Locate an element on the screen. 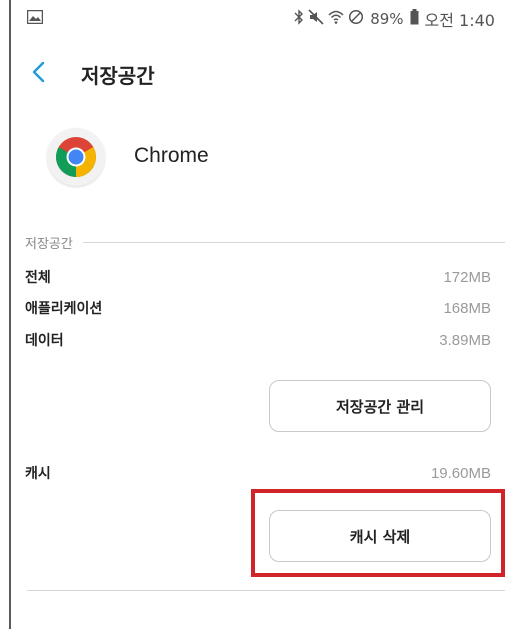 Image resolution: width=505 pixels, height=629 pixels. row-label: 애플리케이션 is located at coordinates (64, 309).